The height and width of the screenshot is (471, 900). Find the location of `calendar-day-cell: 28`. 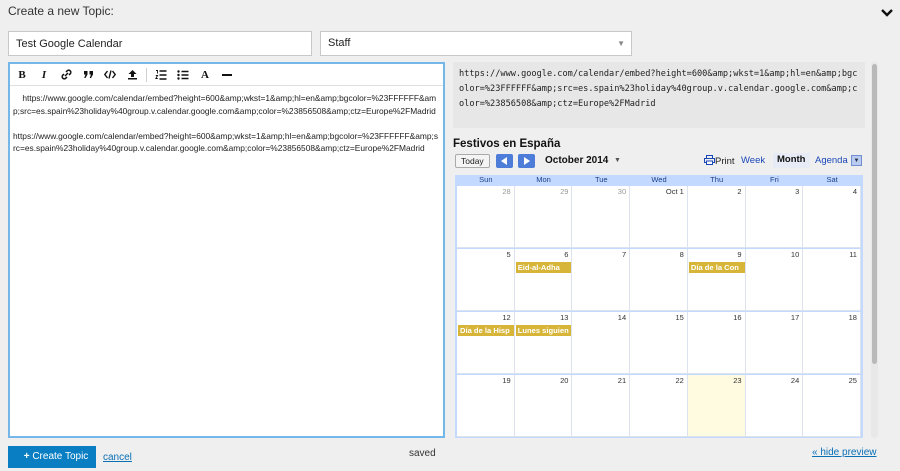

calendar-day-cell: 28 is located at coordinates (486, 217).